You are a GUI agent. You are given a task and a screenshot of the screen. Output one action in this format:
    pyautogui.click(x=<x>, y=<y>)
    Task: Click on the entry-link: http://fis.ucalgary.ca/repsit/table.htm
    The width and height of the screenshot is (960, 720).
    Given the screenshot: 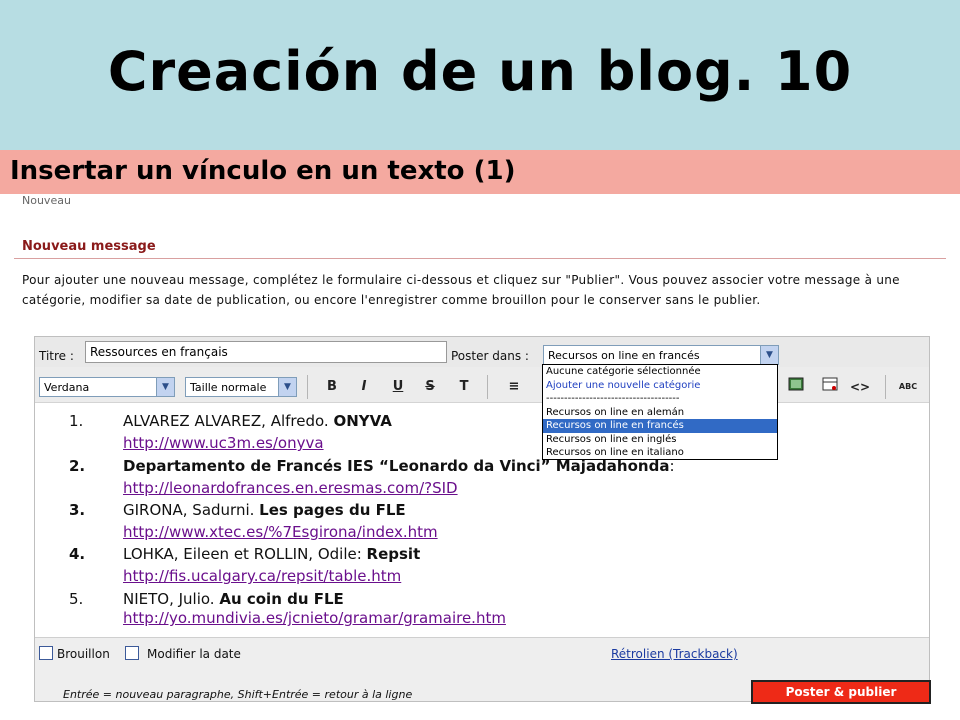 What is the action you would take?
    pyautogui.click(x=262, y=576)
    